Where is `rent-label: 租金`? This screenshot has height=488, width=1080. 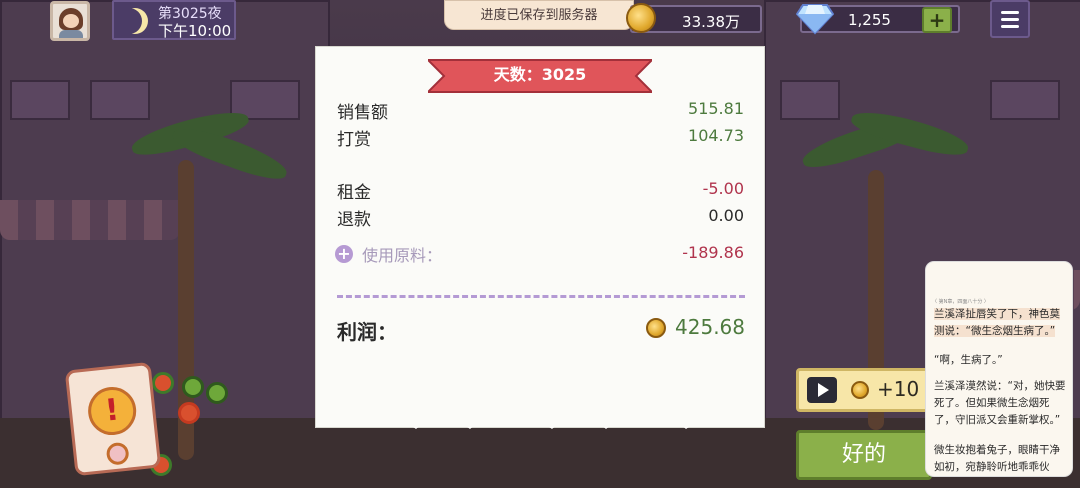 rent-label: 租金 is located at coordinates (354, 193).